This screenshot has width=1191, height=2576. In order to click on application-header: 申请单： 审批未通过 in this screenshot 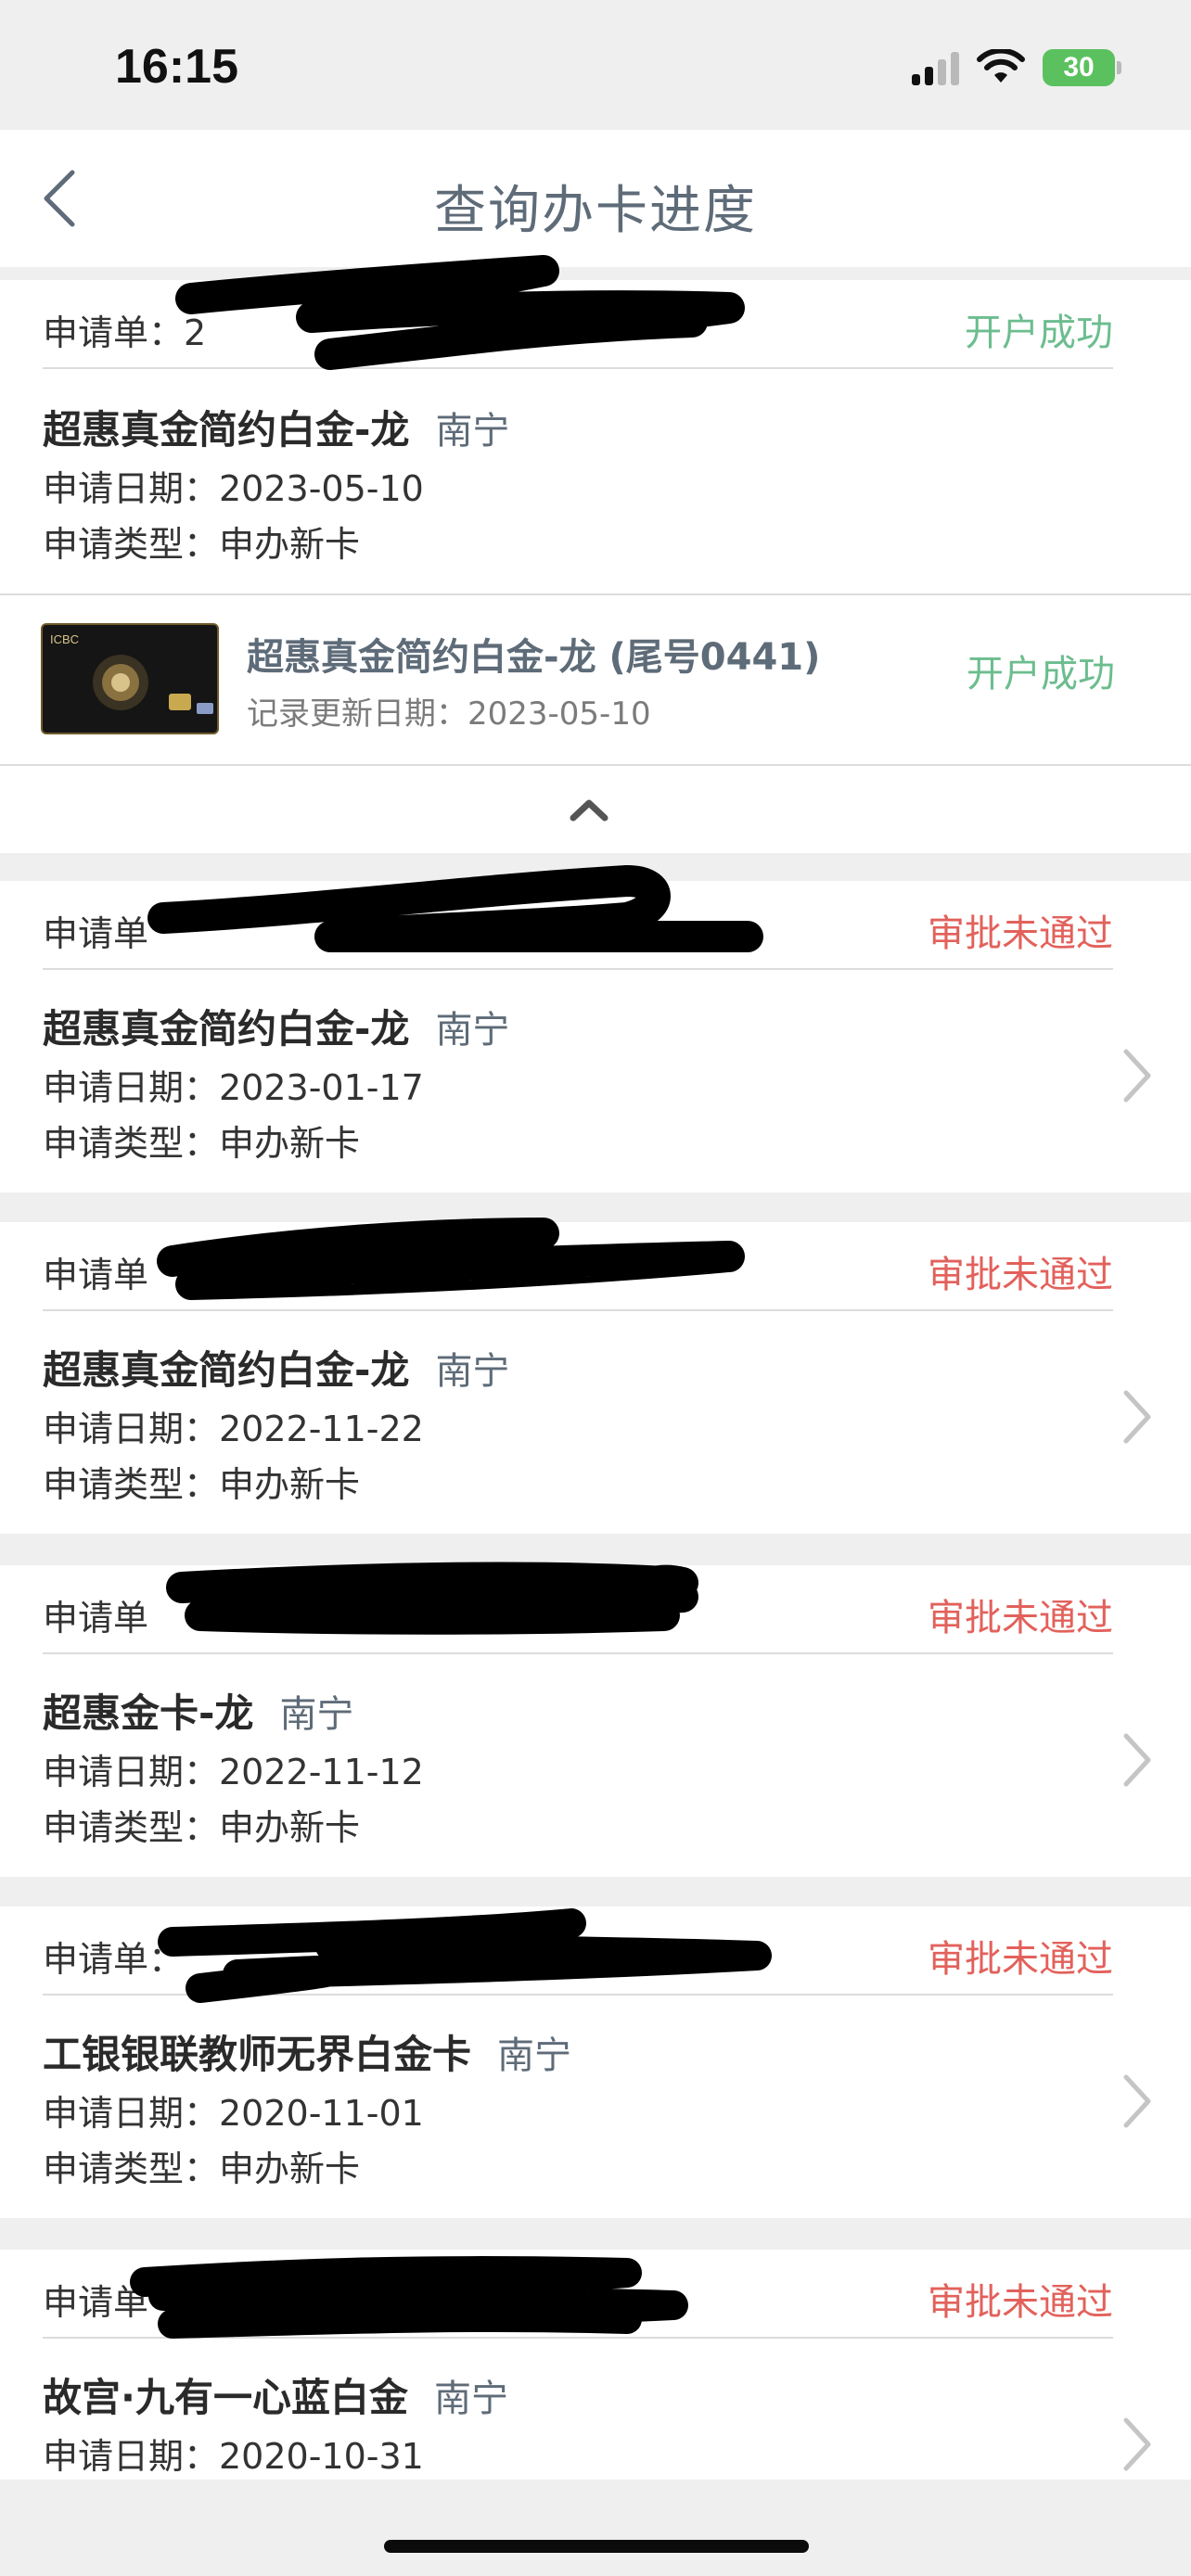, I will do `click(578, 1954)`.